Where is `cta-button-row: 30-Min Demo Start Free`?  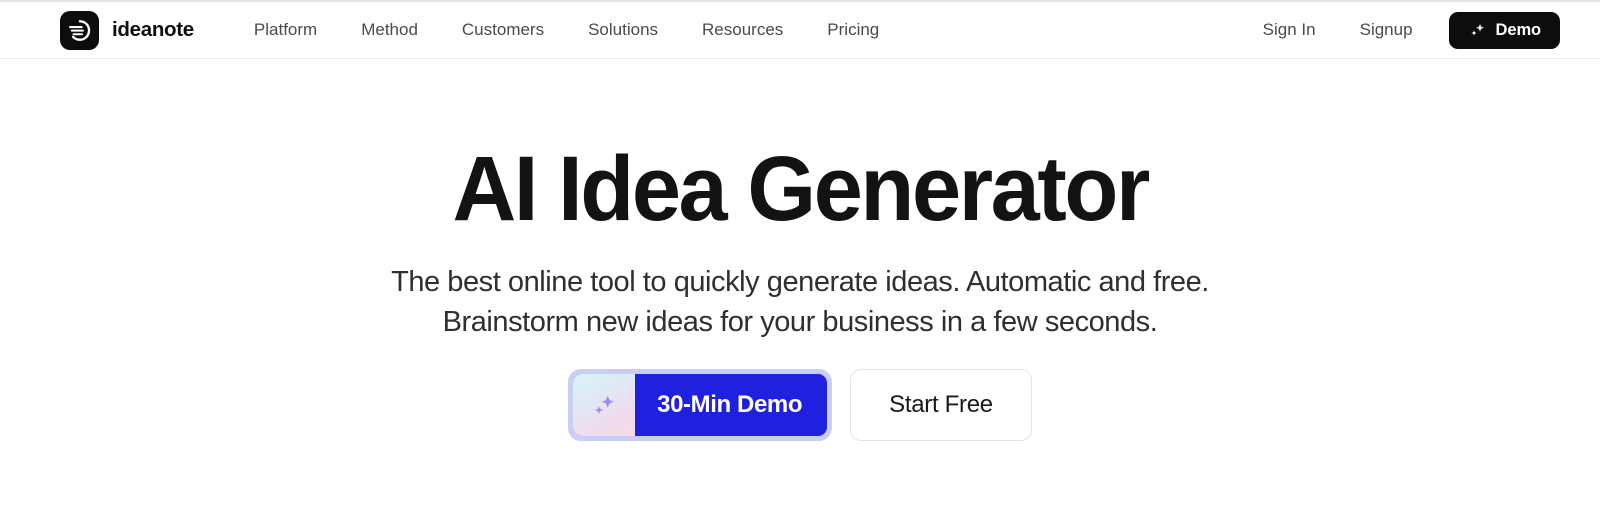 cta-button-row: 30-Min Demo Start Free is located at coordinates (800, 405).